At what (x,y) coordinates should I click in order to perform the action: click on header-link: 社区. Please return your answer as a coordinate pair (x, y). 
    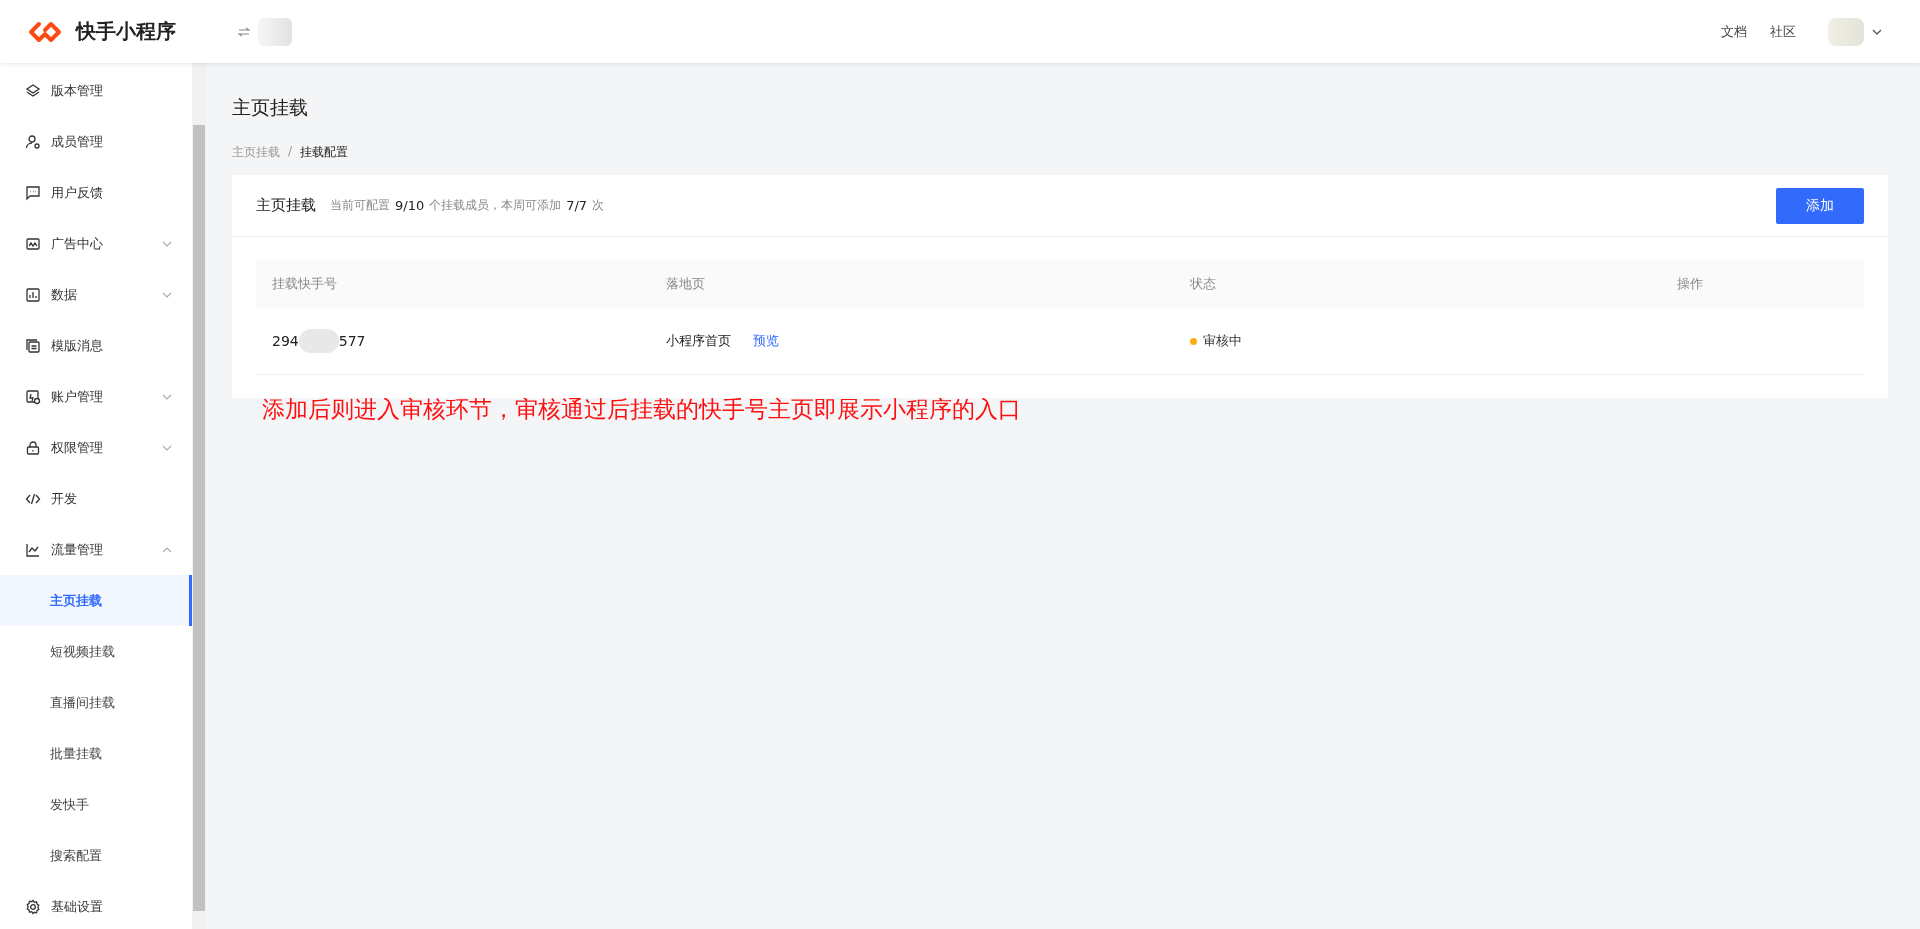
    Looking at the image, I should click on (1783, 31).